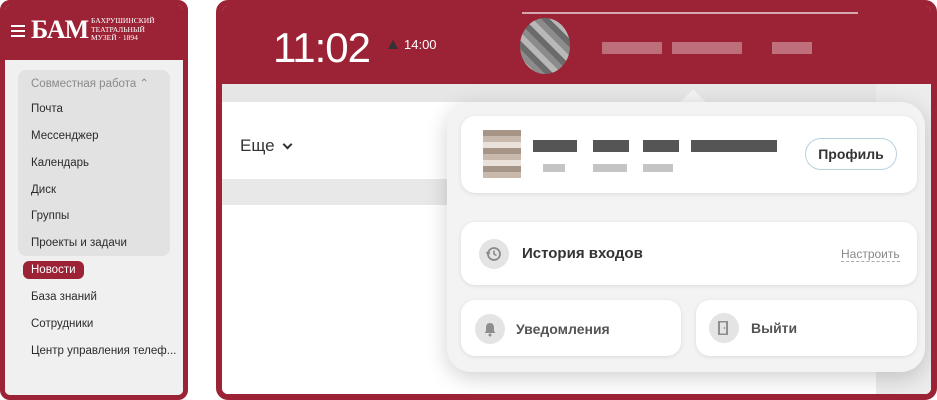 The image size is (937, 400). I want to click on door-icon, so click(724, 328).